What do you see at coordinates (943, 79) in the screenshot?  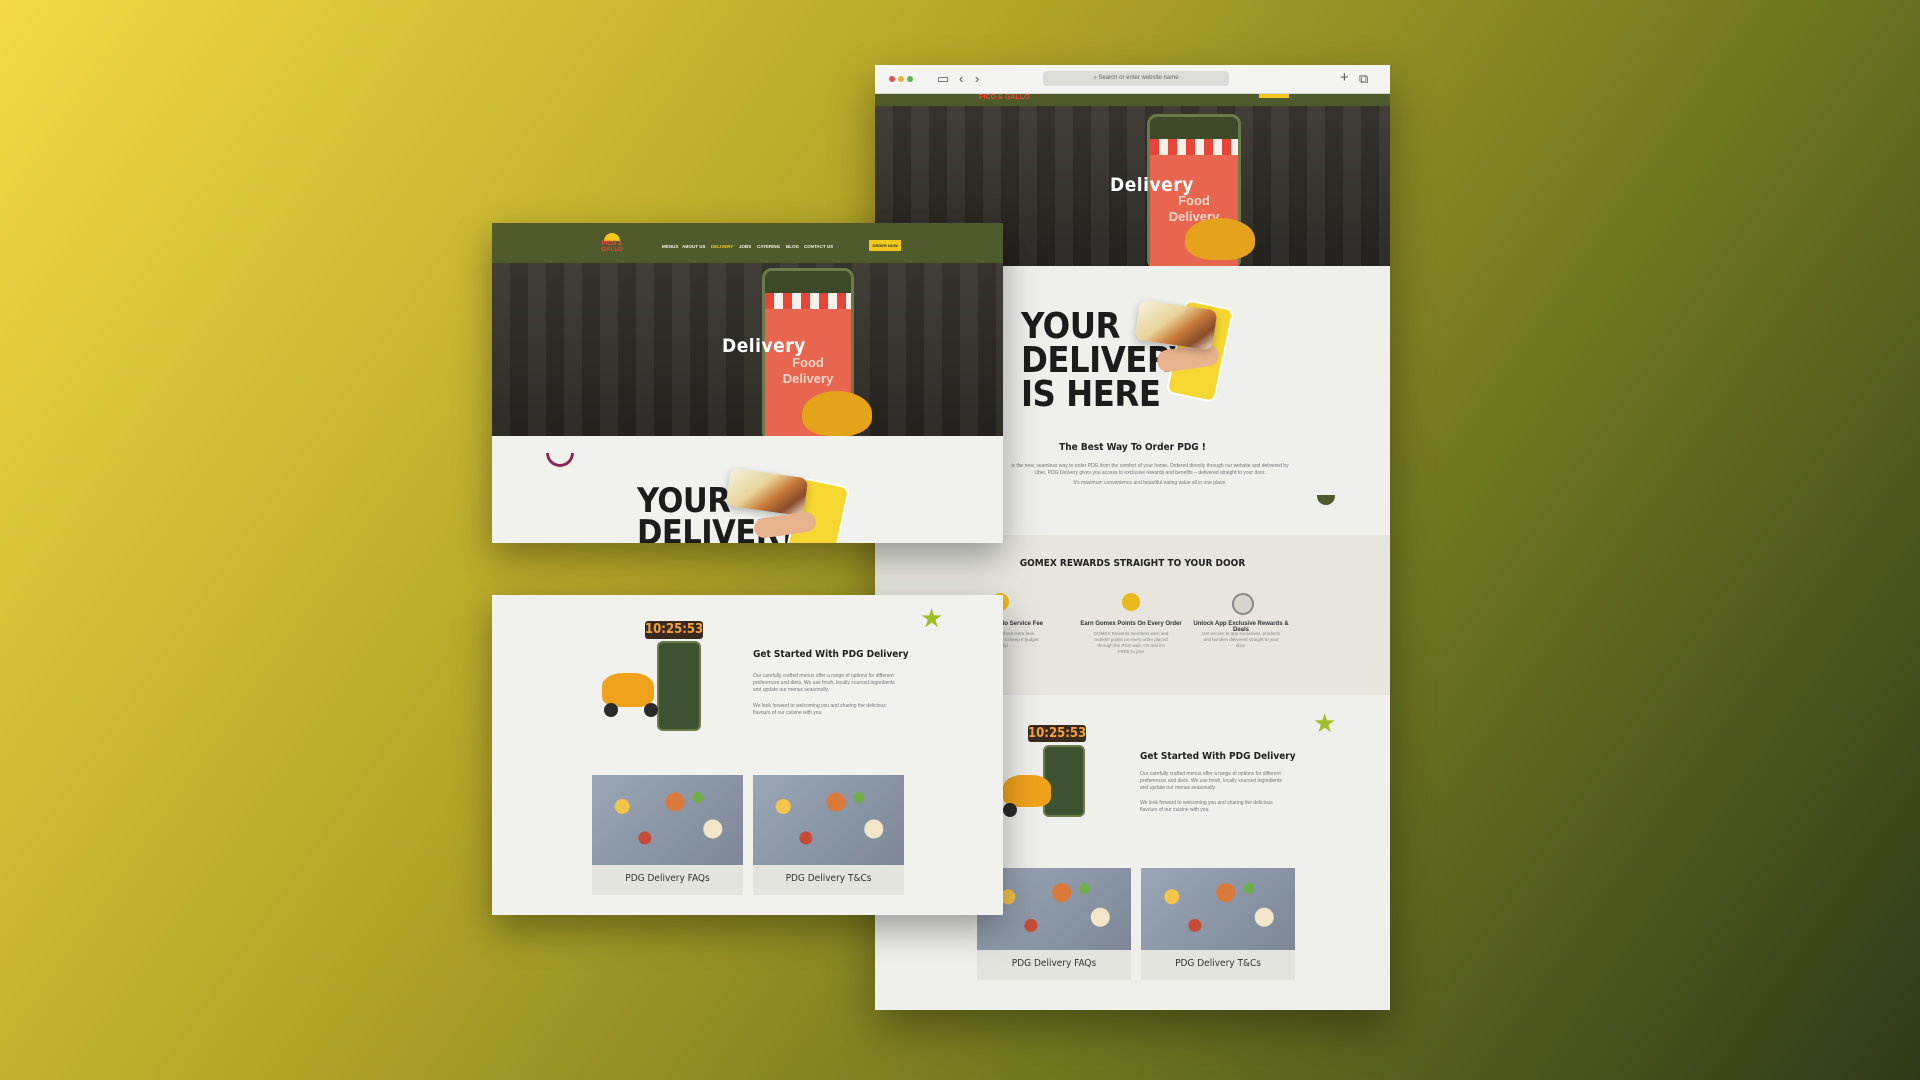 I see `sidebar-icon: ▭` at bounding box center [943, 79].